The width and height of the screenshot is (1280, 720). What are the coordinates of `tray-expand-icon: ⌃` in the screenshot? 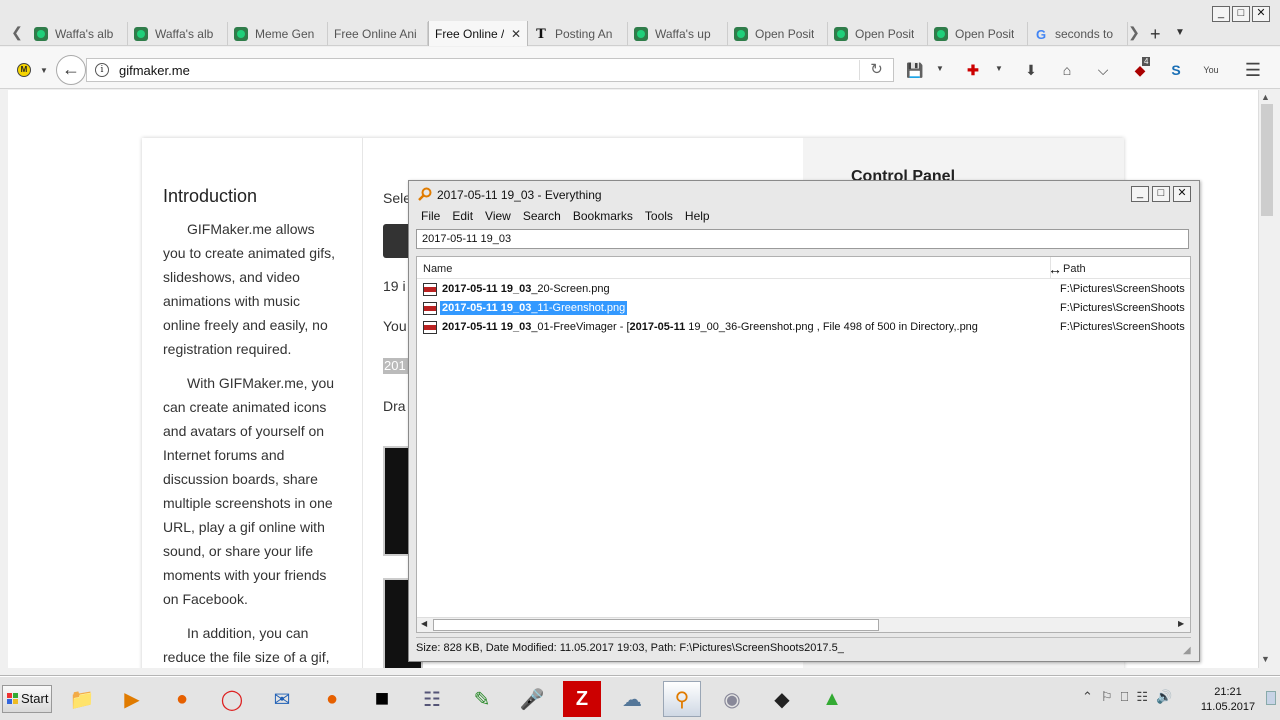 It's located at (1087, 697).